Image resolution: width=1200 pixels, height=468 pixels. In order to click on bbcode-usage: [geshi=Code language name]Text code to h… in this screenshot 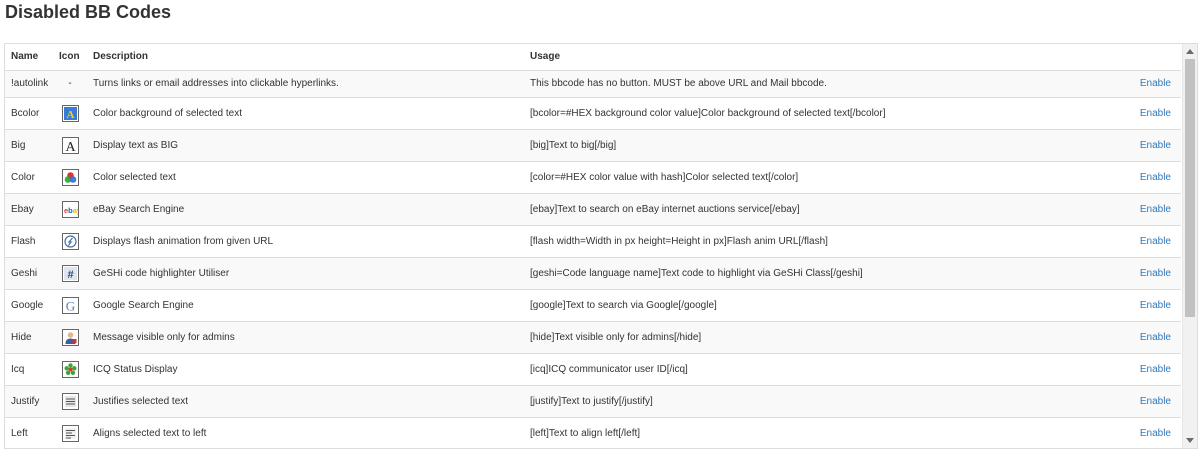, I will do `click(696, 273)`.